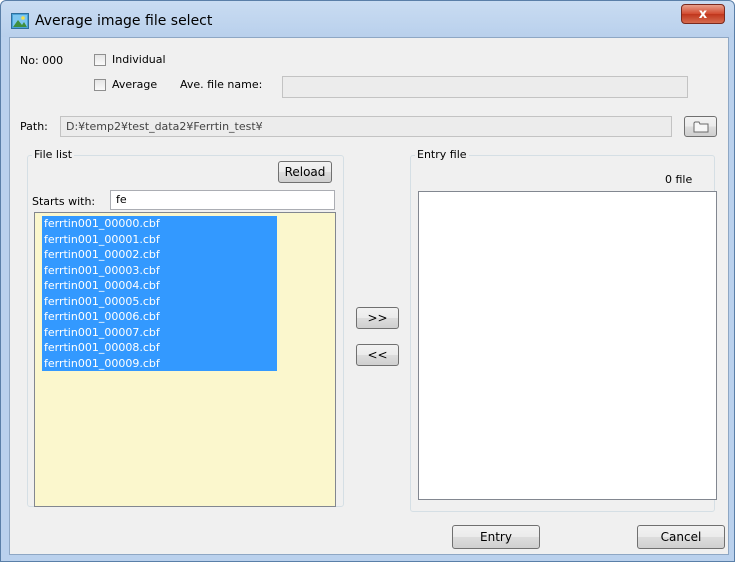 Image resolution: width=735 pixels, height=562 pixels. Describe the element at coordinates (681, 537) in the screenshot. I see `cancel-button: Cancel` at that location.